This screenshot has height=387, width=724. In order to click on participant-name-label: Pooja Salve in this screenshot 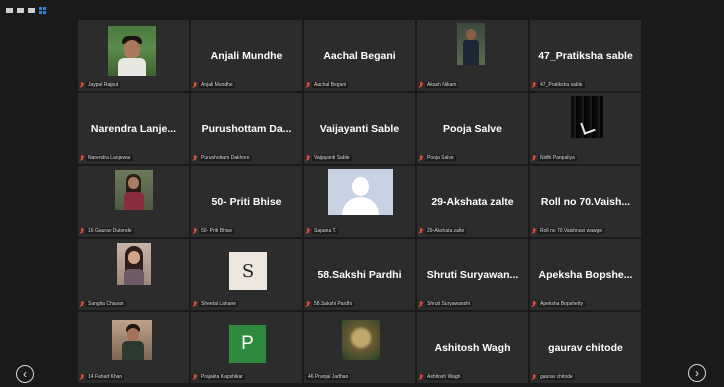, I will do `click(440, 157)`.